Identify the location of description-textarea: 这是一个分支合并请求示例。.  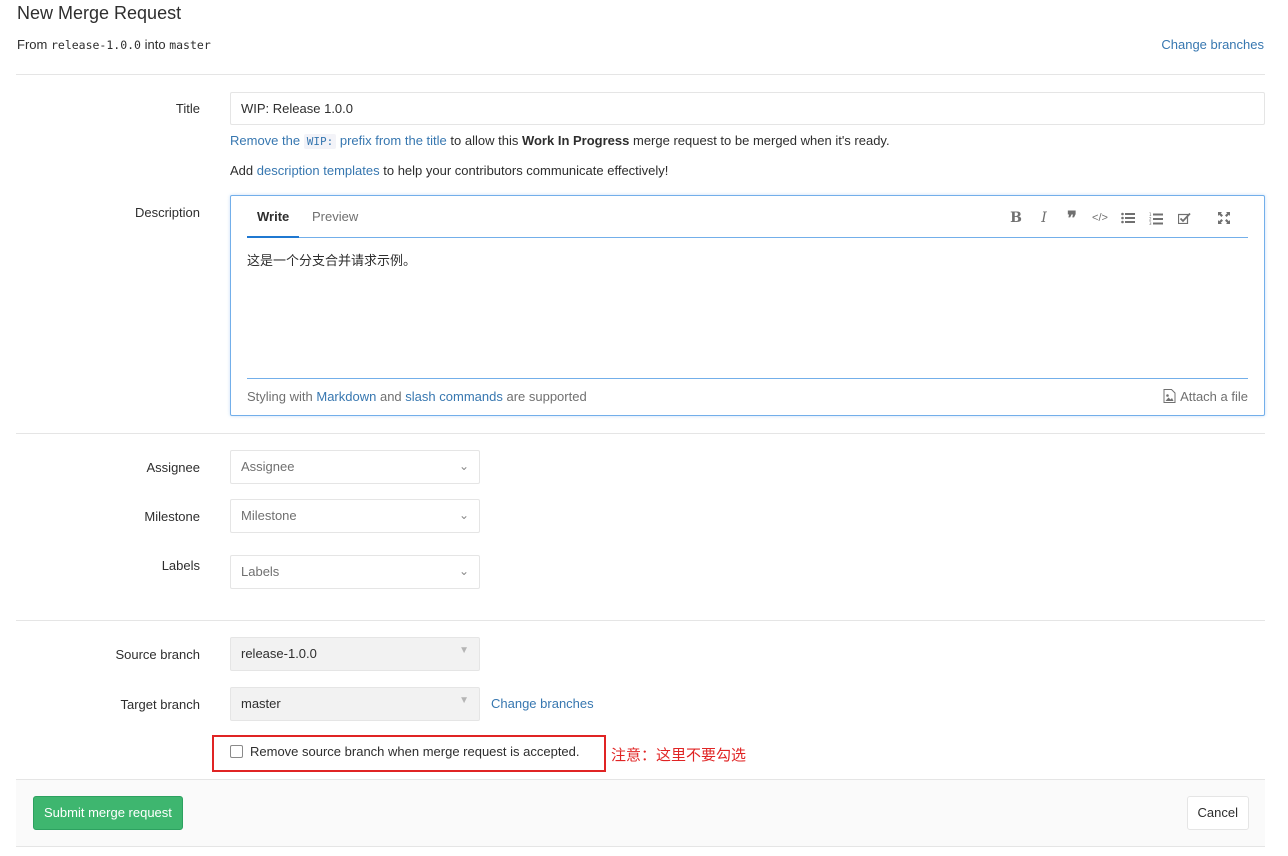
(747, 308).